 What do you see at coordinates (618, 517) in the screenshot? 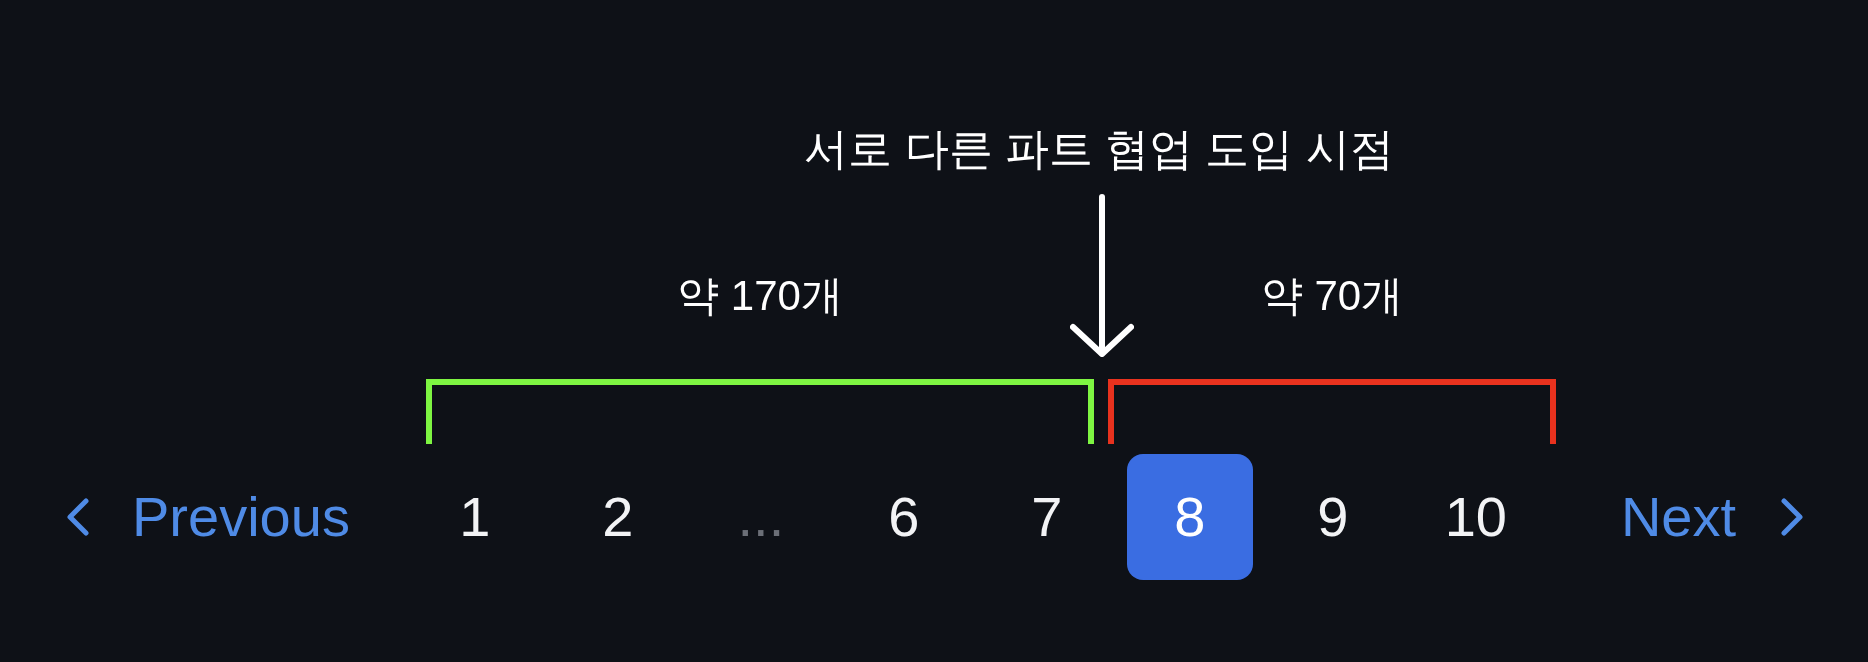
I see `page-button: 2` at bounding box center [618, 517].